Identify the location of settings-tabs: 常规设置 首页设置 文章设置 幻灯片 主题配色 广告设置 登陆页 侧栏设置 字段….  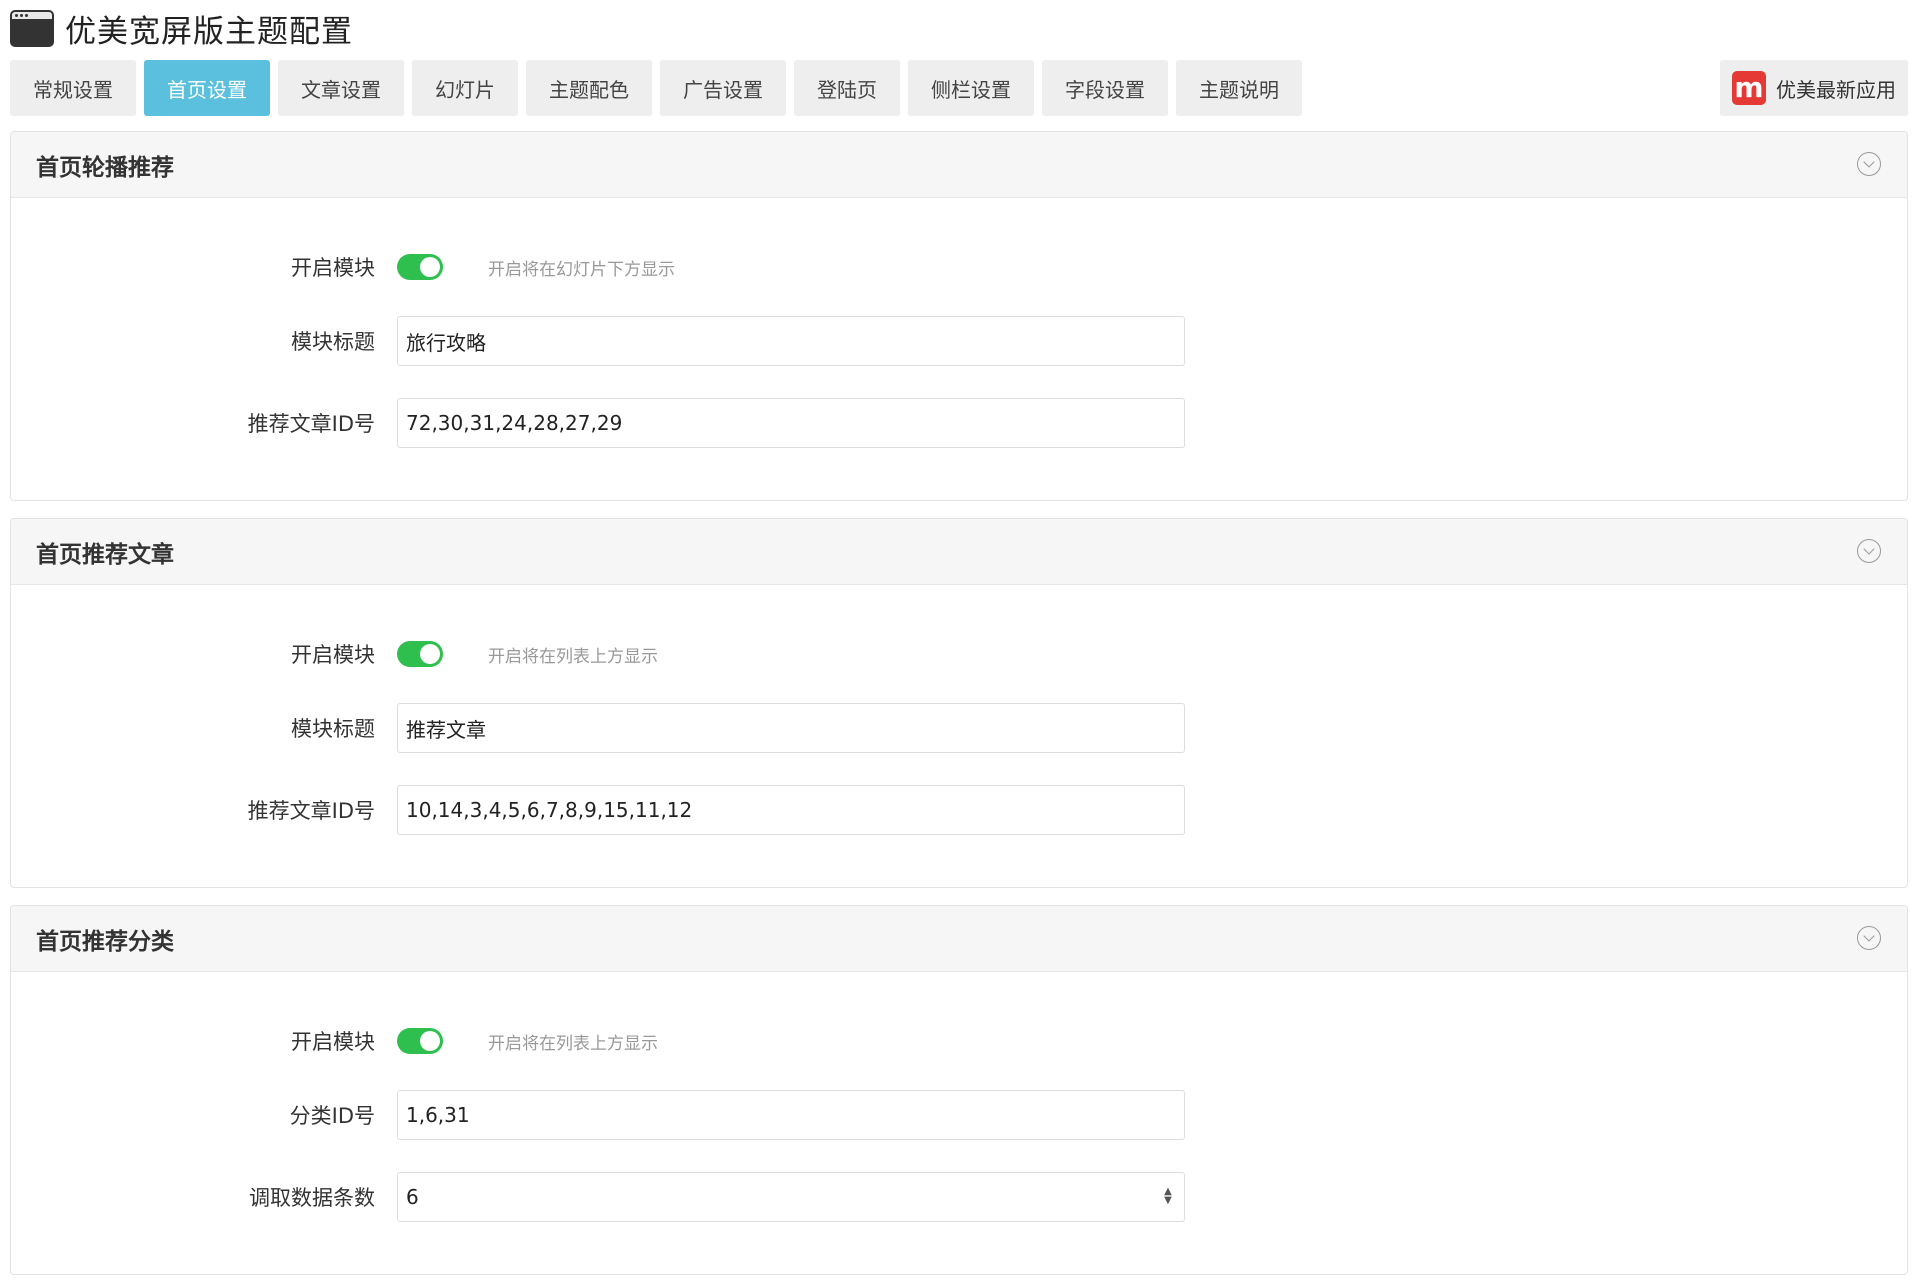
(656, 88).